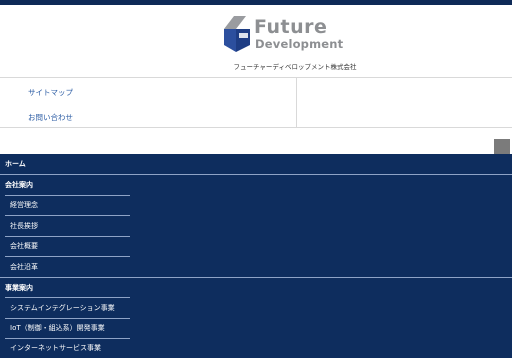 Image resolution: width=512 pixels, height=358 pixels. I want to click on contact-link: お問い合わせ, so click(50, 117).